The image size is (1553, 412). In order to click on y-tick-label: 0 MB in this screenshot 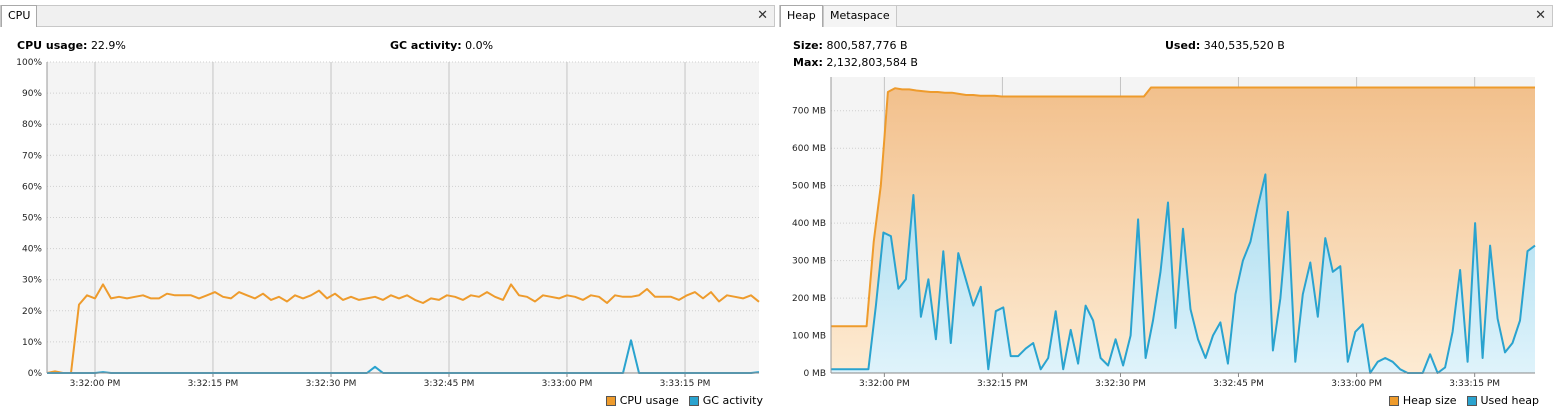, I will do `click(814, 374)`.